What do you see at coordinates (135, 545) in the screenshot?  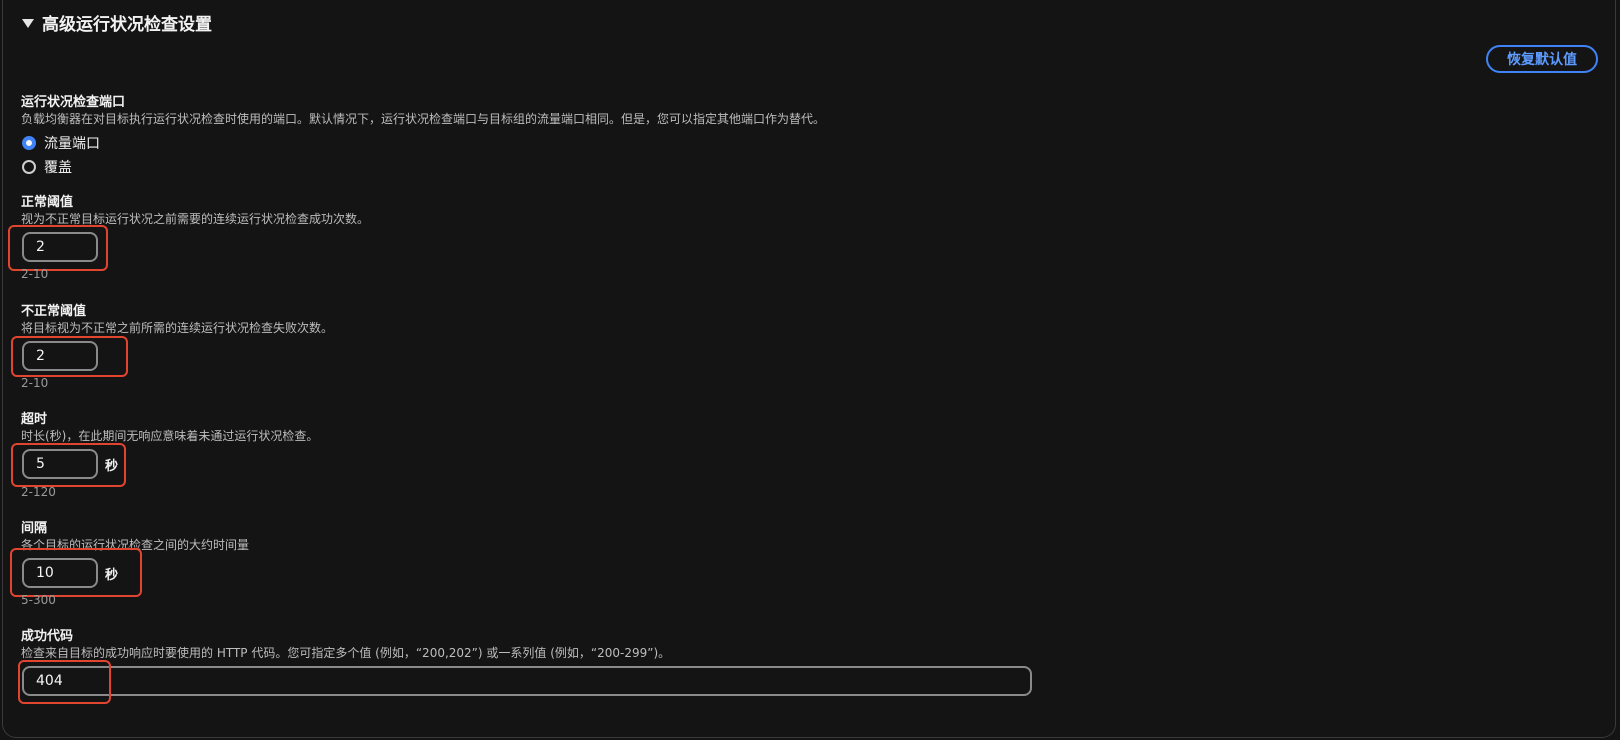 I see `interval-description: 各个目标的运行状况检查之间的大约时间量` at bounding box center [135, 545].